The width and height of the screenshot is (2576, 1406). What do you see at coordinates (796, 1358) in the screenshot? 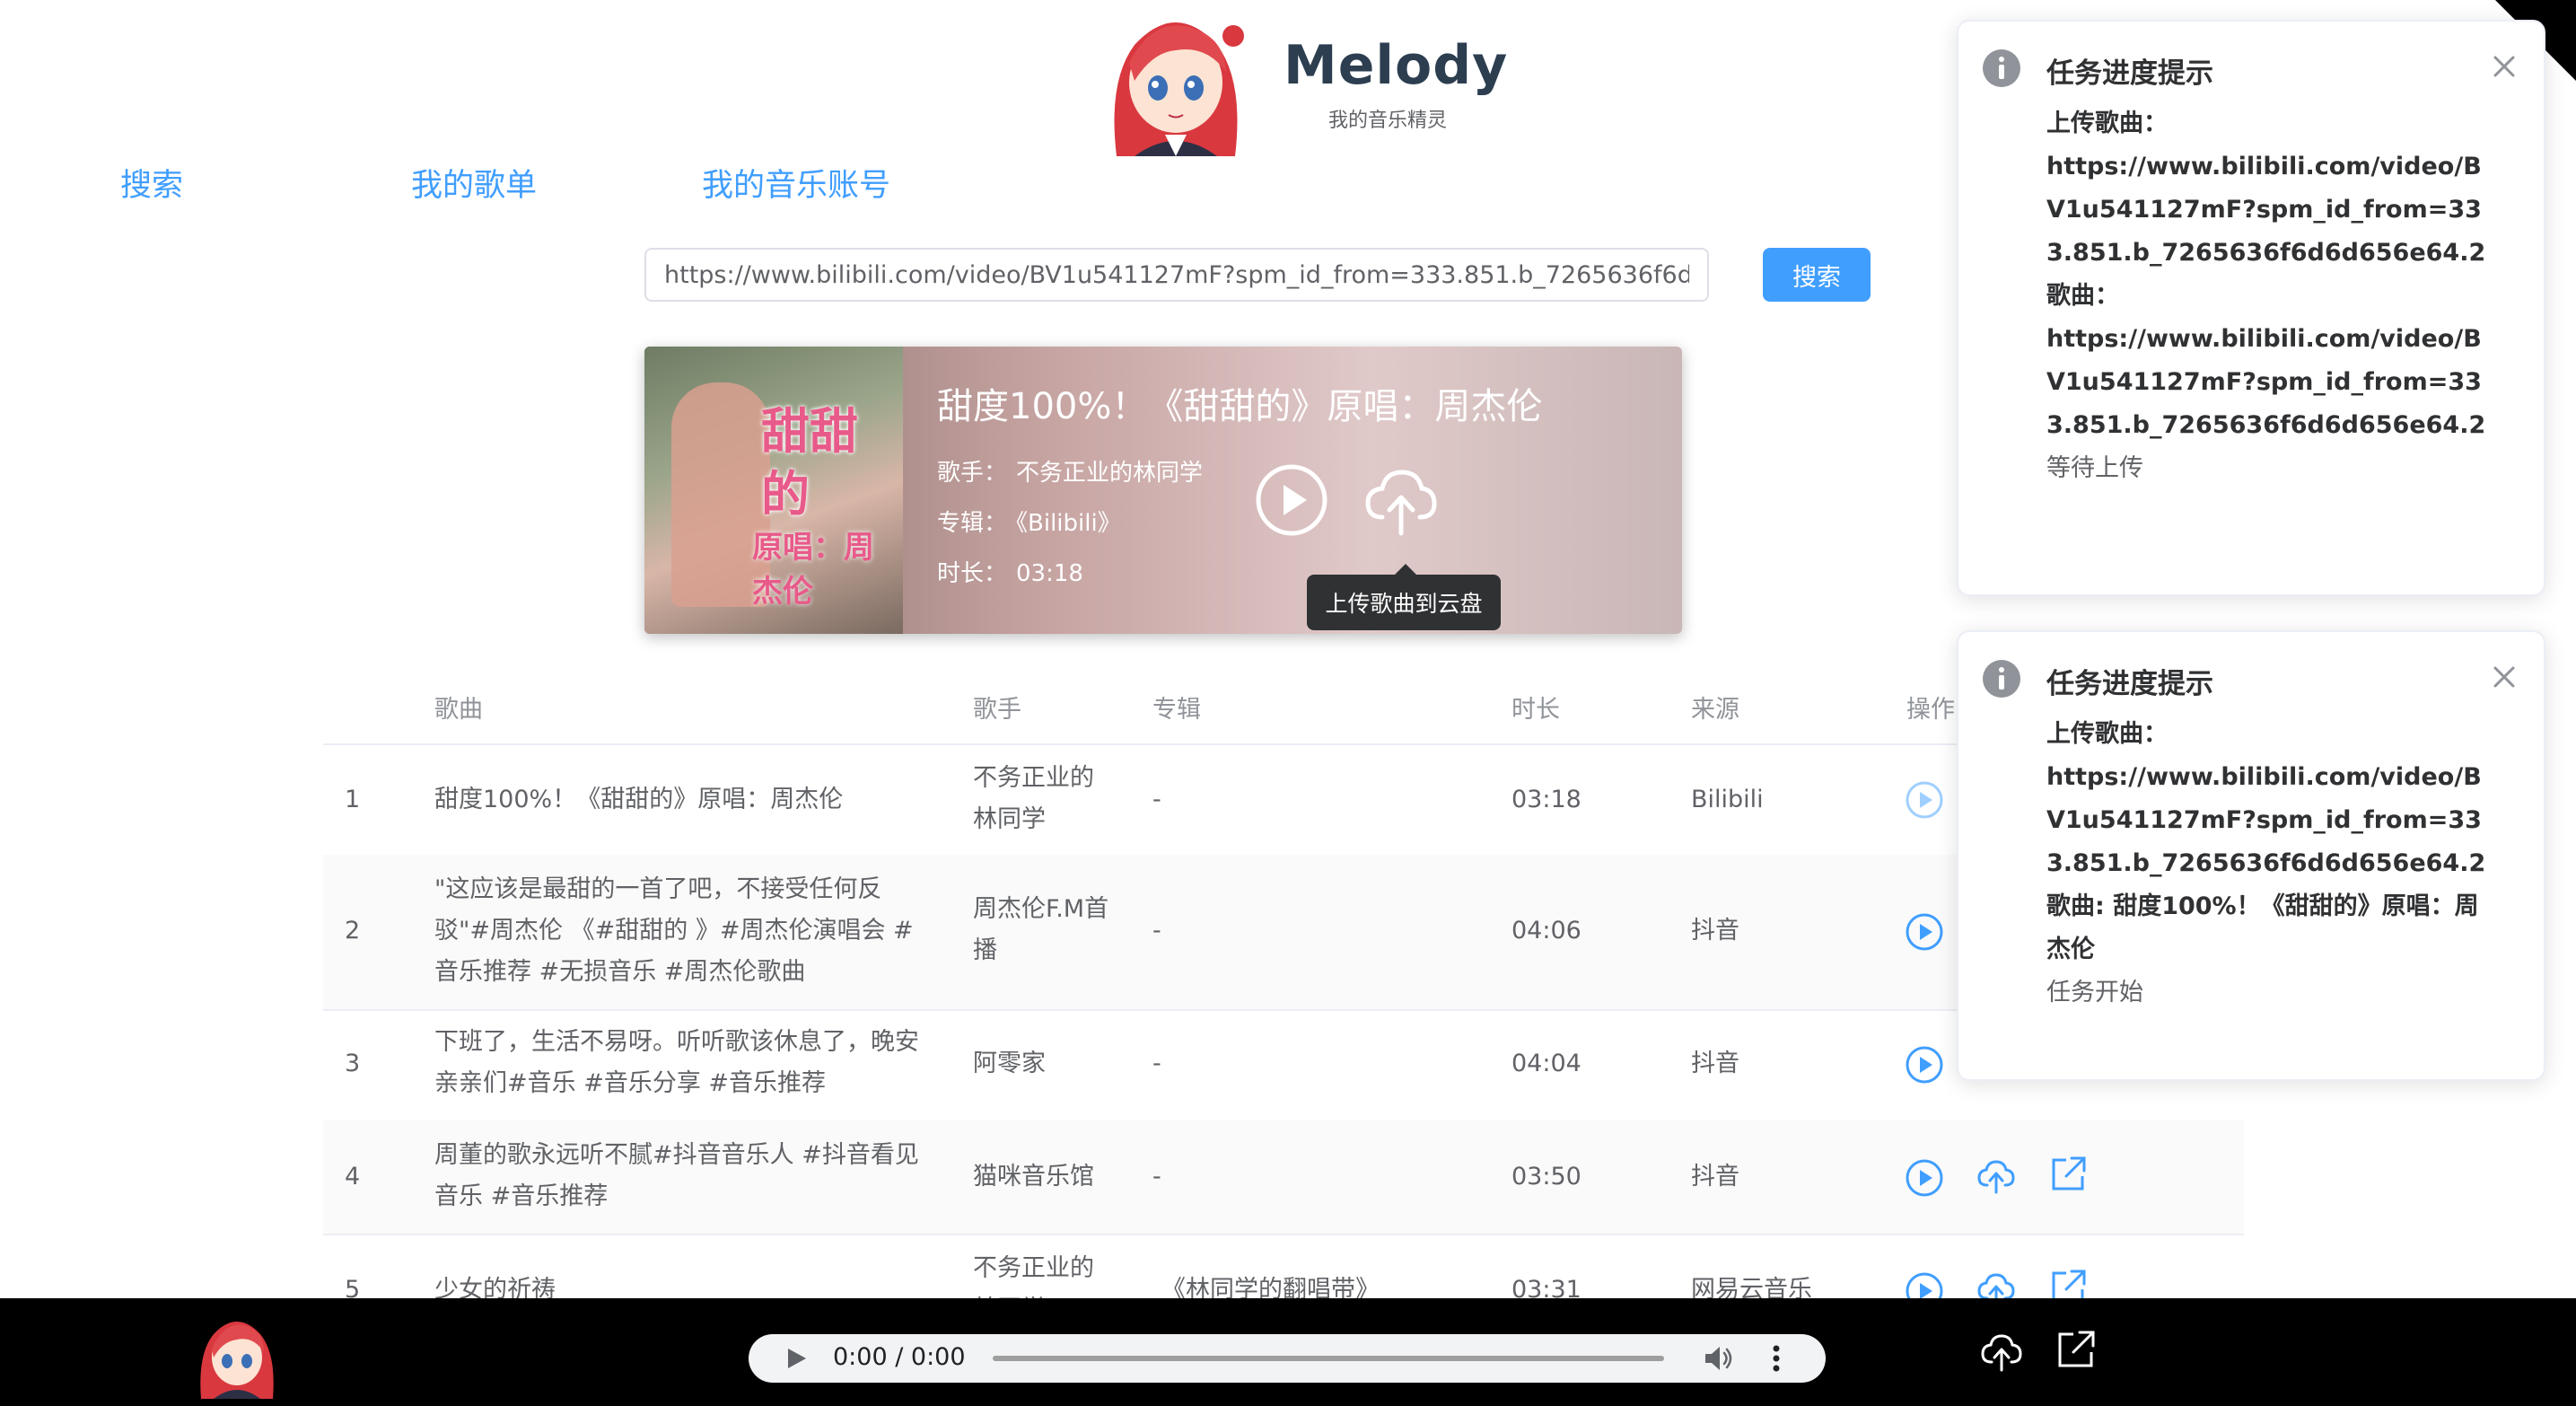
I see `audio-play-icon` at bounding box center [796, 1358].